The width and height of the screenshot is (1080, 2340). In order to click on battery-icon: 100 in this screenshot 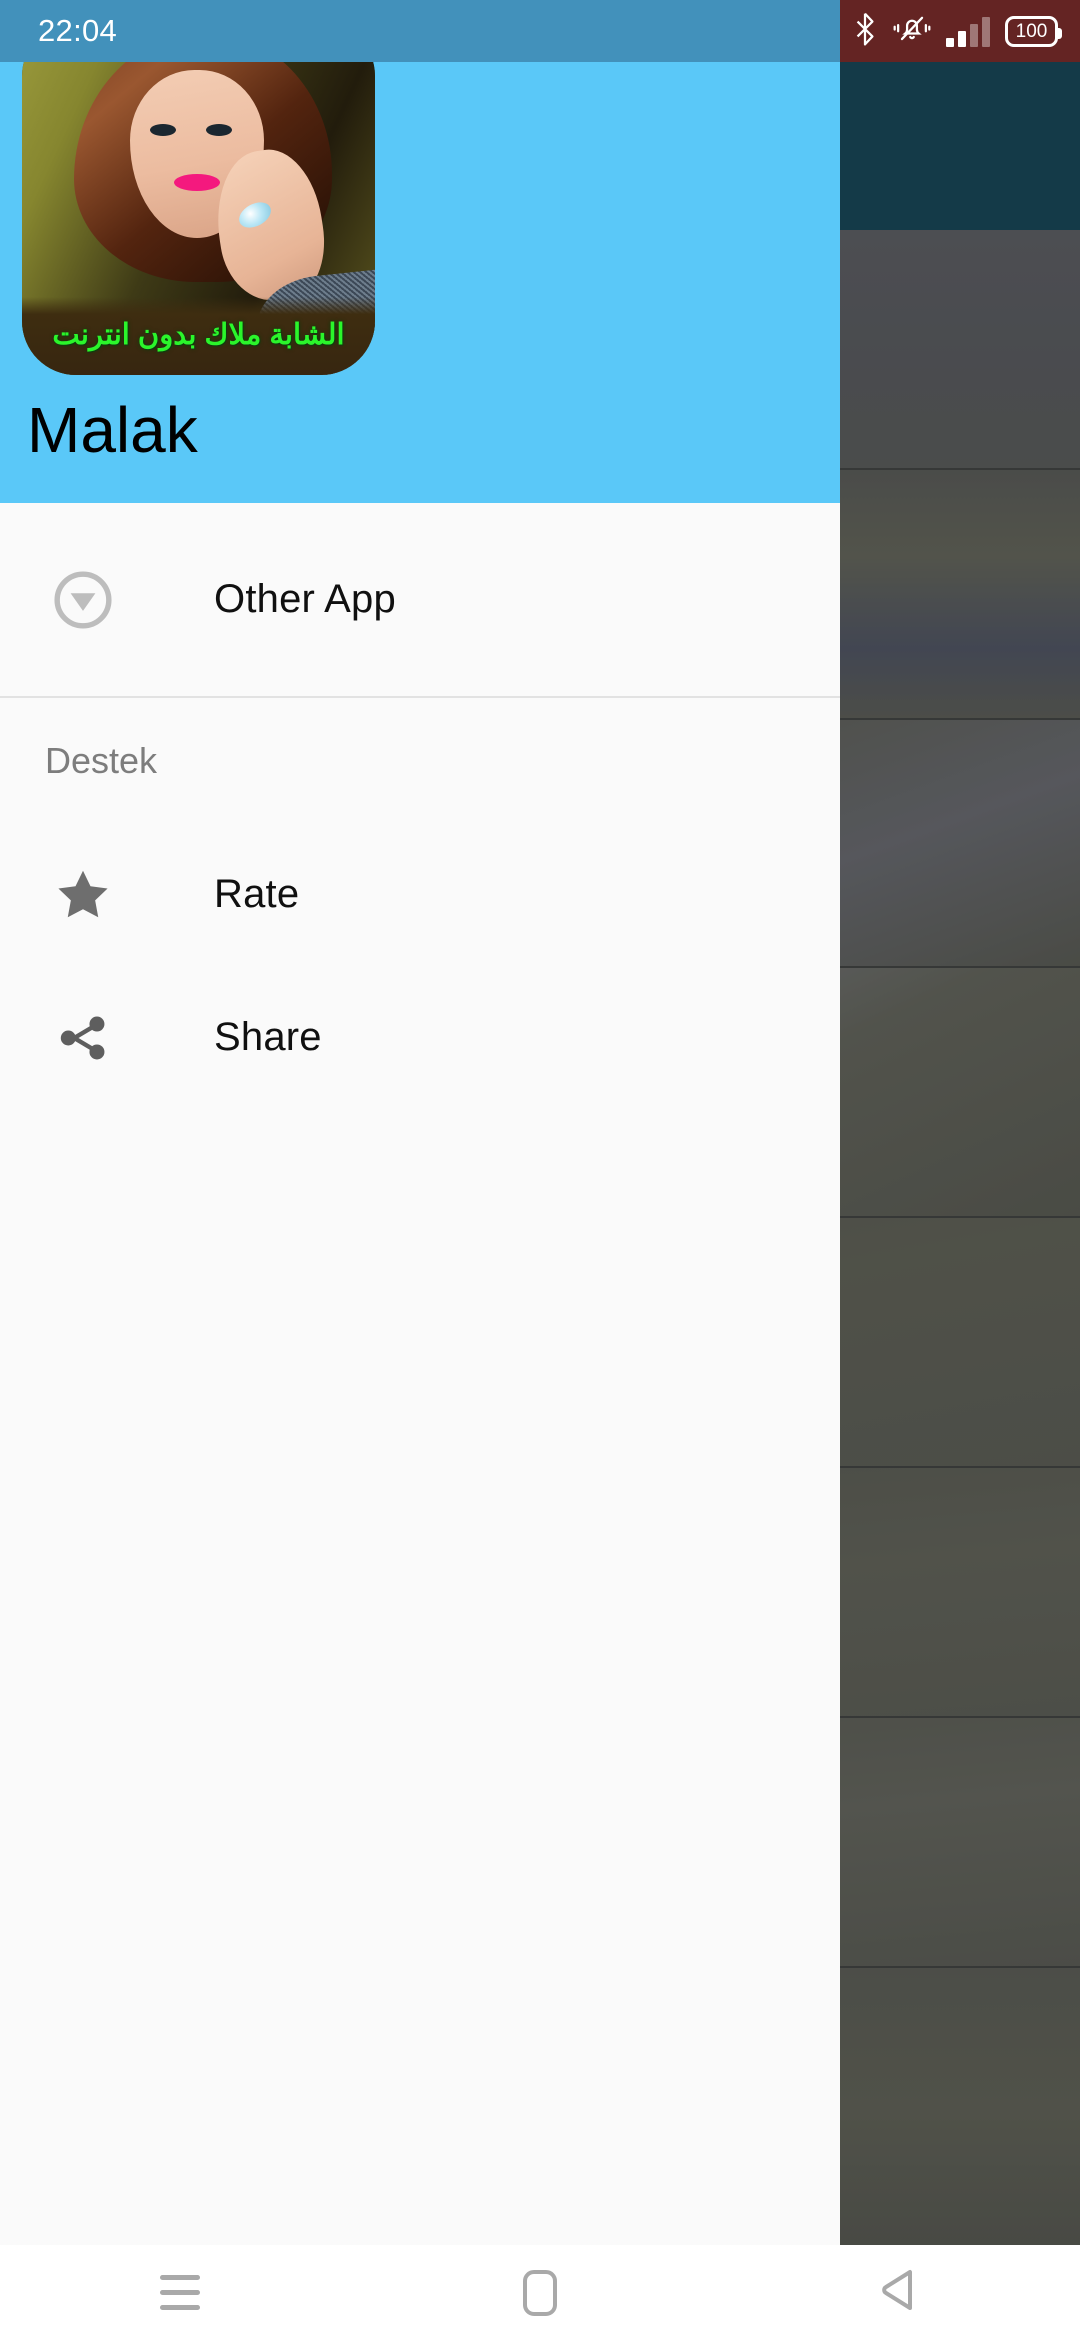, I will do `click(1033, 31)`.